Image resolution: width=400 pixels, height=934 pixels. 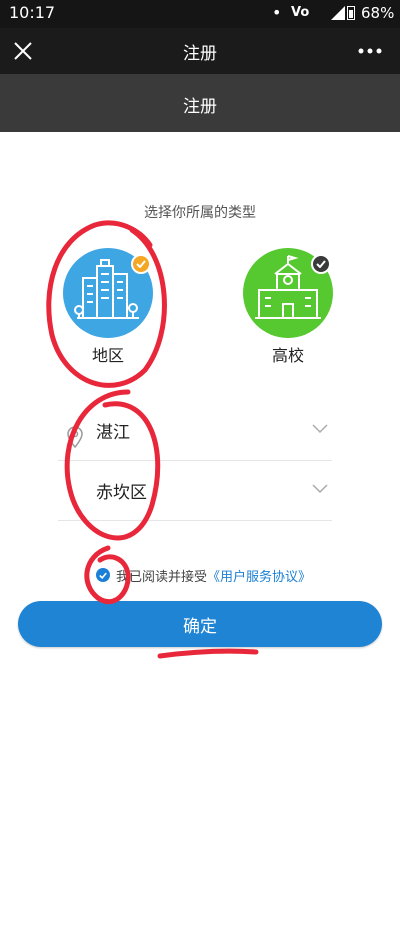 What do you see at coordinates (200, 14) in the screenshot?
I see `status-bar: 10:17 • Vo 68%` at bounding box center [200, 14].